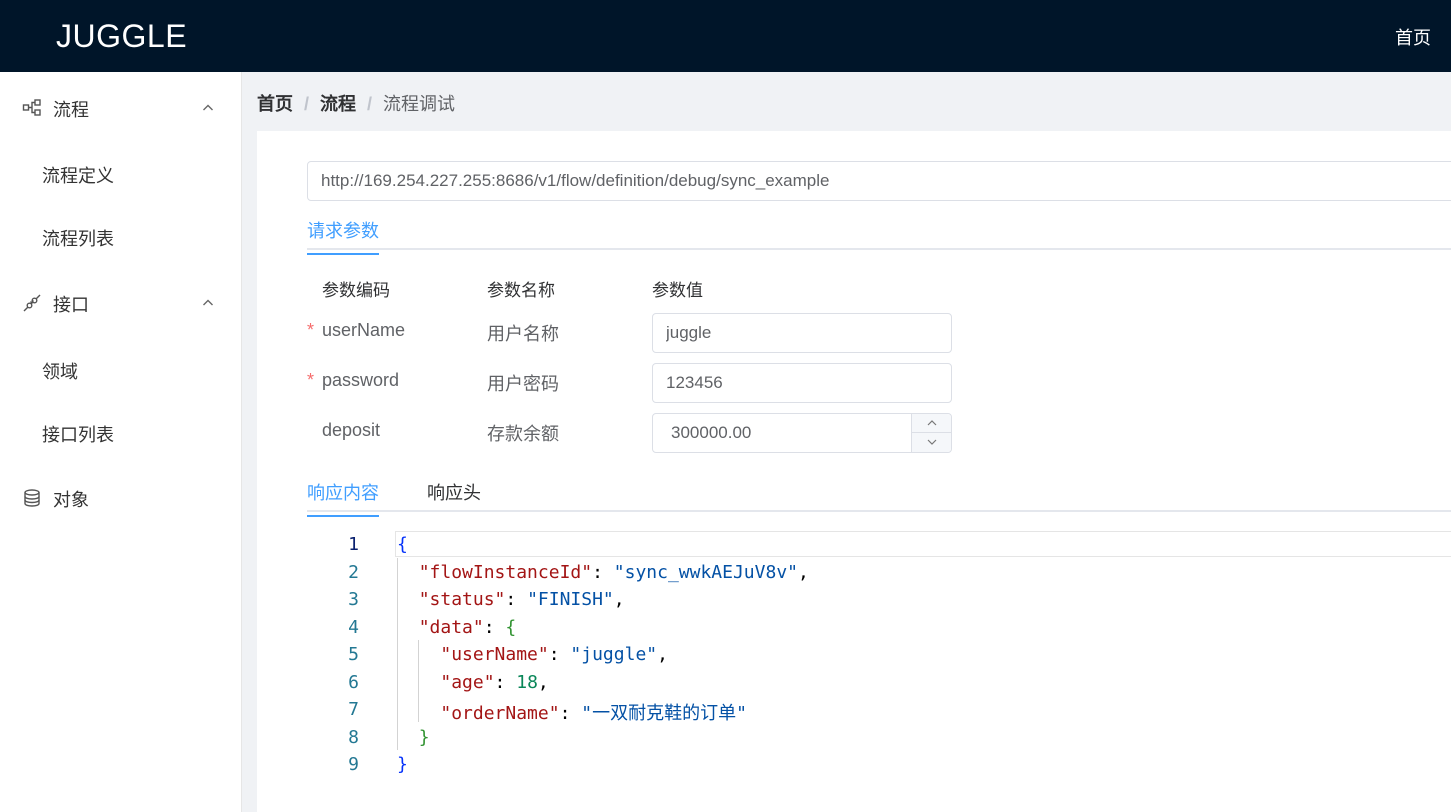 Image resolution: width=1451 pixels, height=812 pixels. I want to click on param-name: 用户密码, so click(523, 384).